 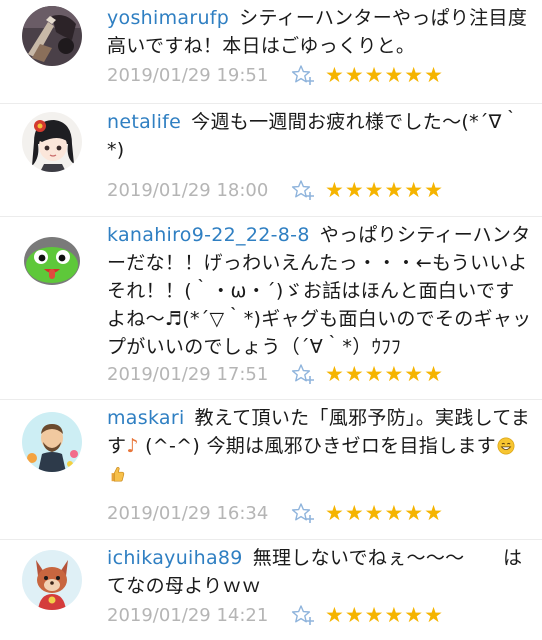 What do you see at coordinates (146, 418) in the screenshot?
I see `comment-author: maskari` at bounding box center [146, 418].